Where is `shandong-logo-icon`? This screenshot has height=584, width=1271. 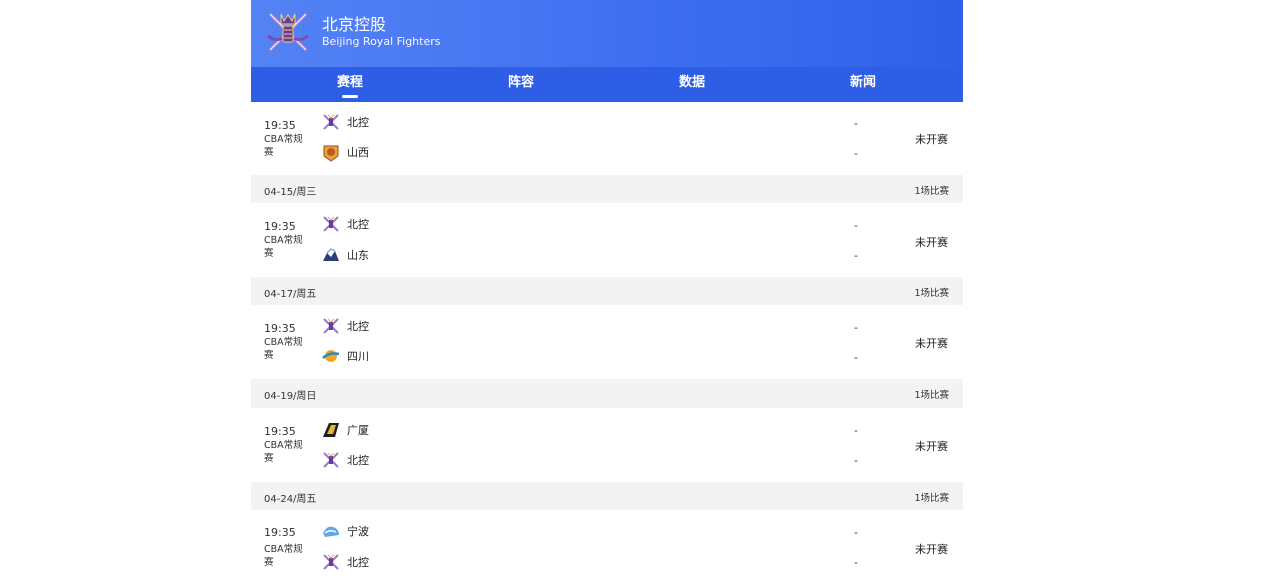
shandong-logo-icon is located at coordinates (331, 254).